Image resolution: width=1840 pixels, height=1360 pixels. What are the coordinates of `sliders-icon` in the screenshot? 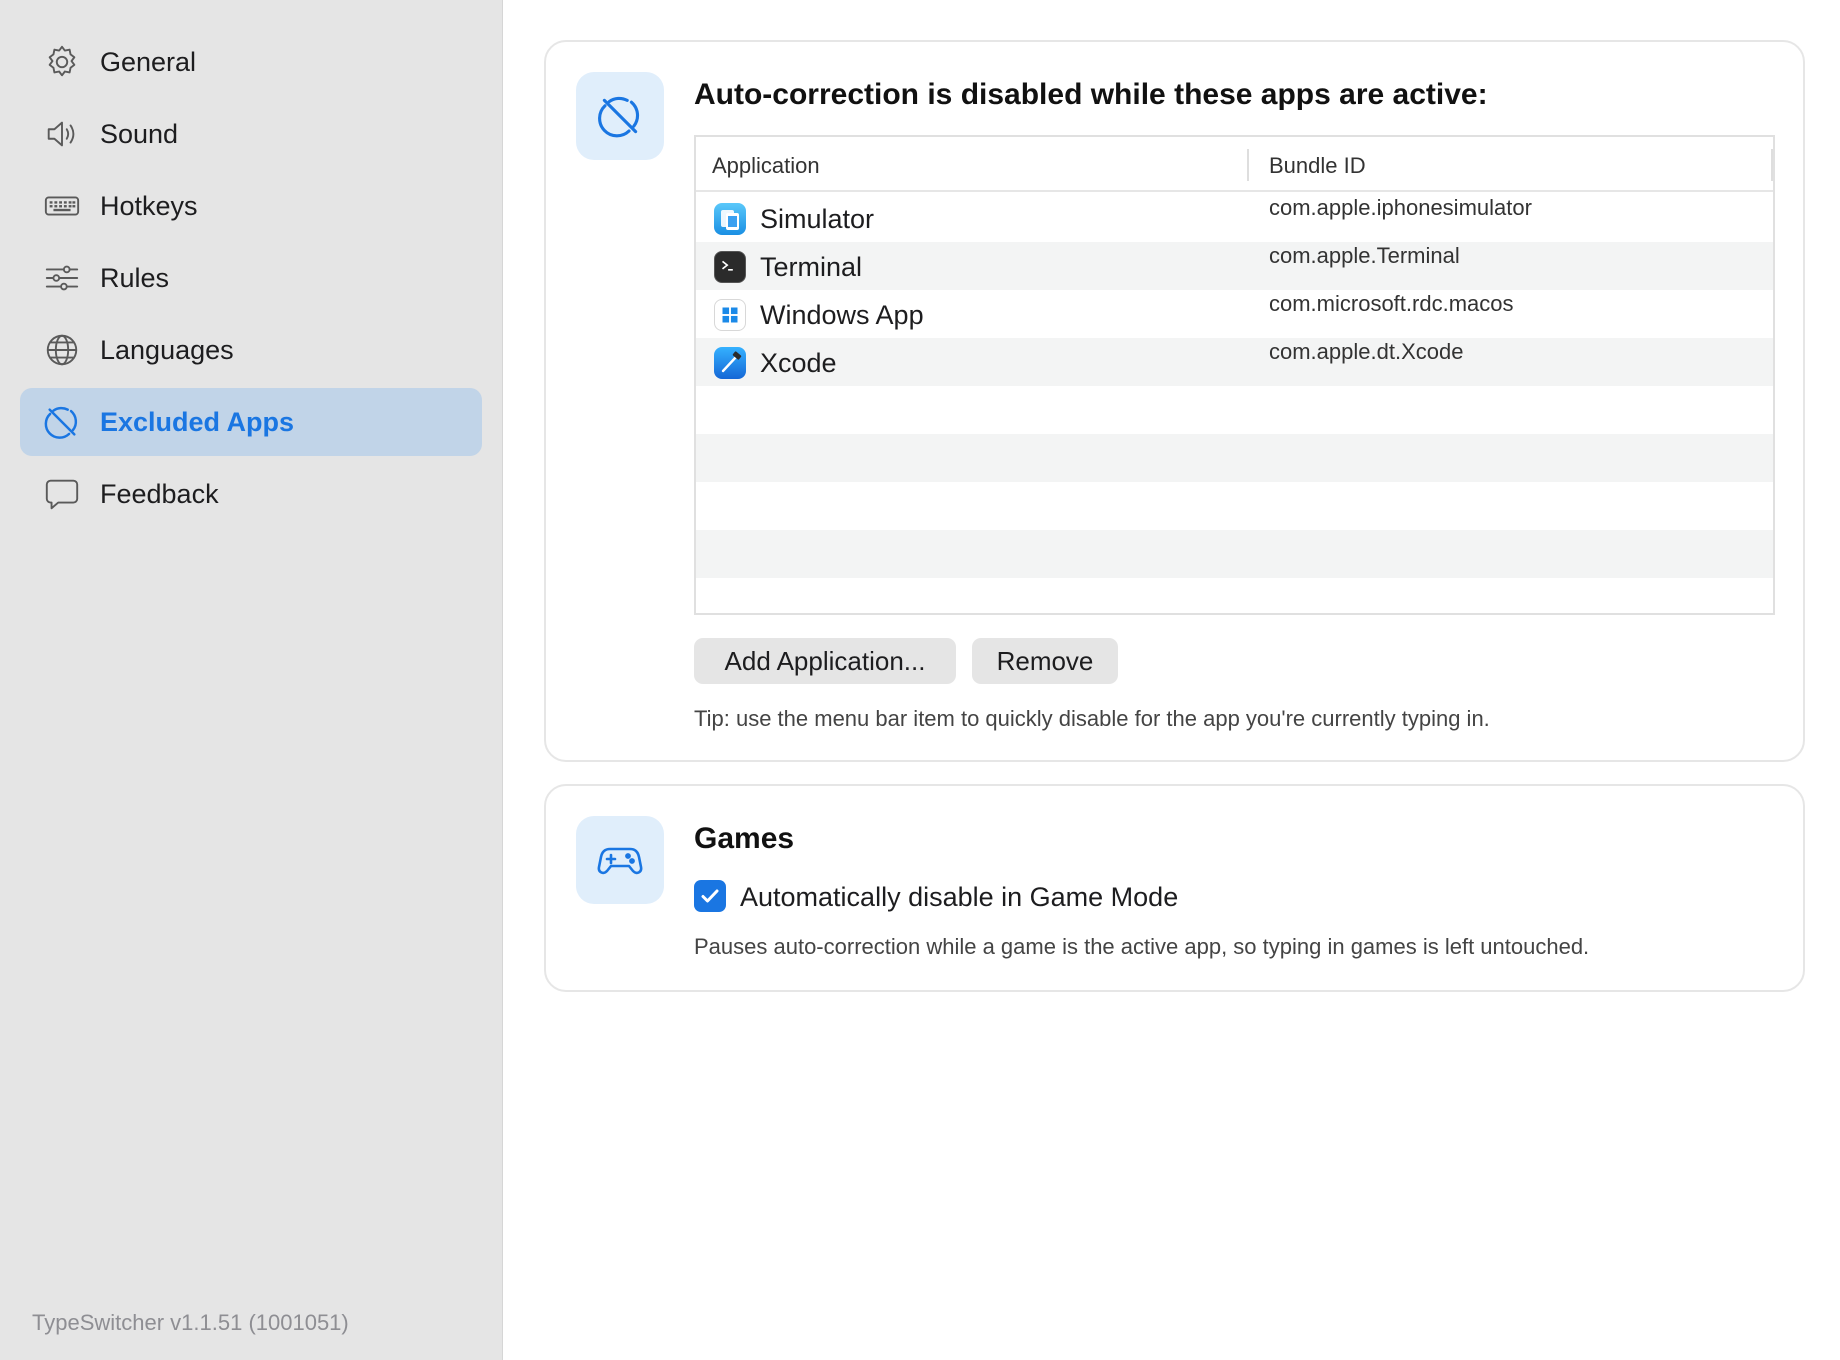 It's located at (62, 278).